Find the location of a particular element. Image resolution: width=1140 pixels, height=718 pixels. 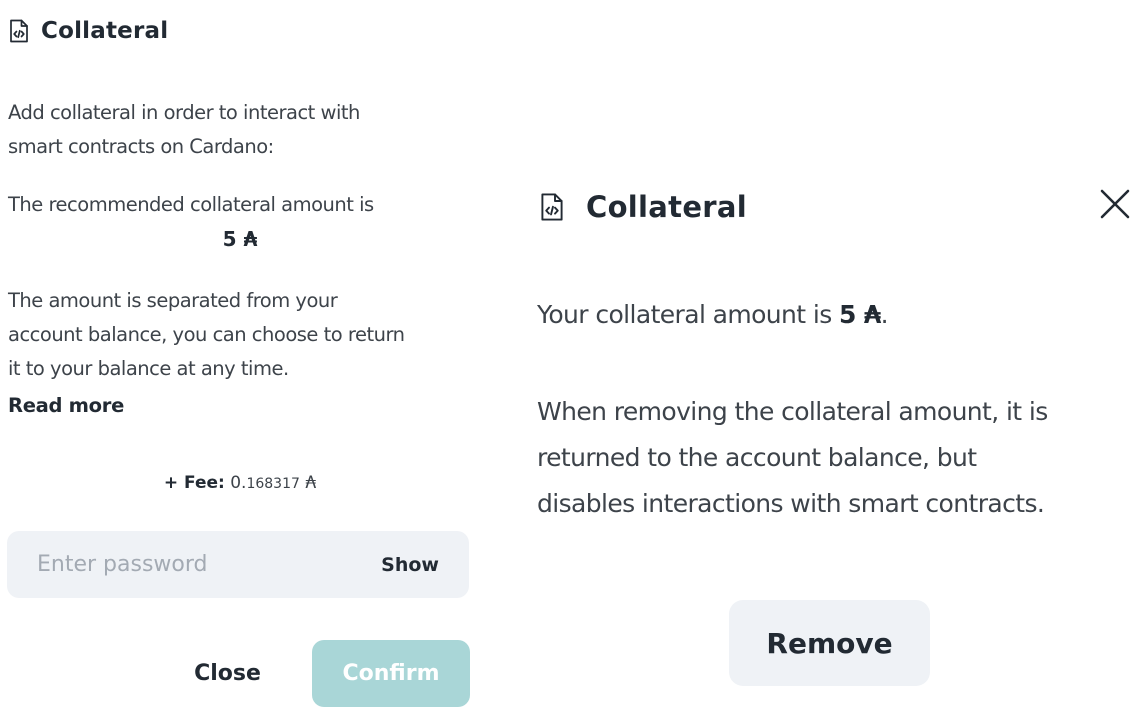

collateral-amount-text: Your collateral amount is 5 ₳. is located at coordinates (837, 314).